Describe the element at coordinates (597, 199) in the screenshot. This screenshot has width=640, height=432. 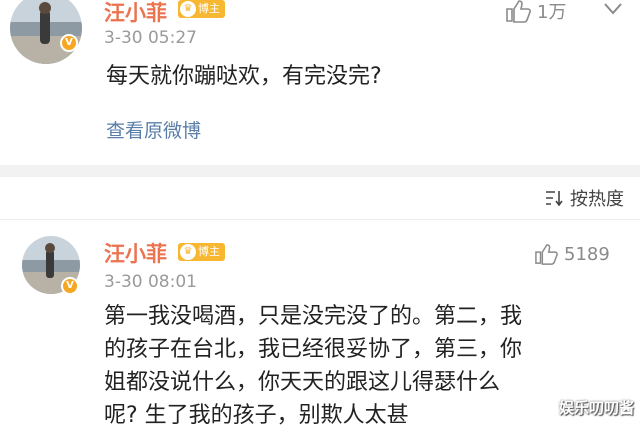
I see `sort-label: 按热度` at that location.